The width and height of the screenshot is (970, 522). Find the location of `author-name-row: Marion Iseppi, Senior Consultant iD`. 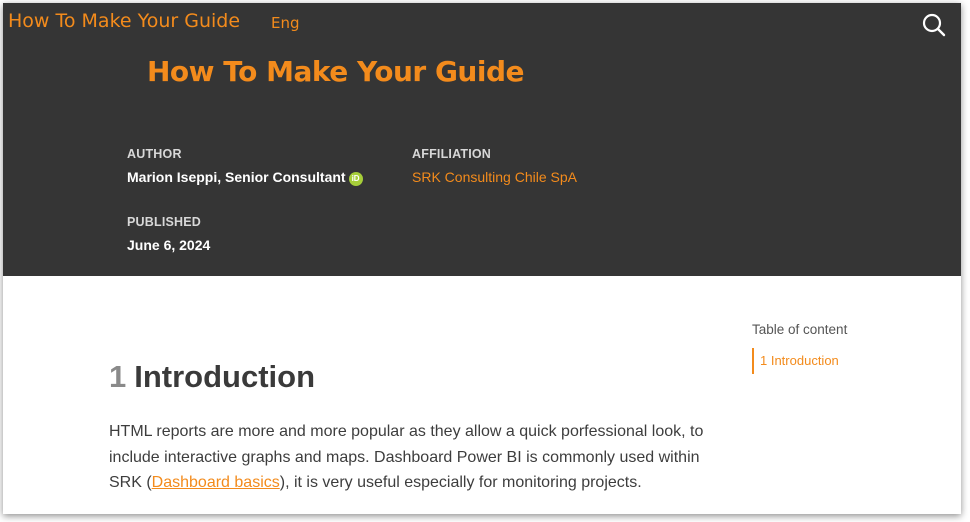

author-name-row: Marion Iseppi, Senior Consultant iD is located at coordinates (245, 177).